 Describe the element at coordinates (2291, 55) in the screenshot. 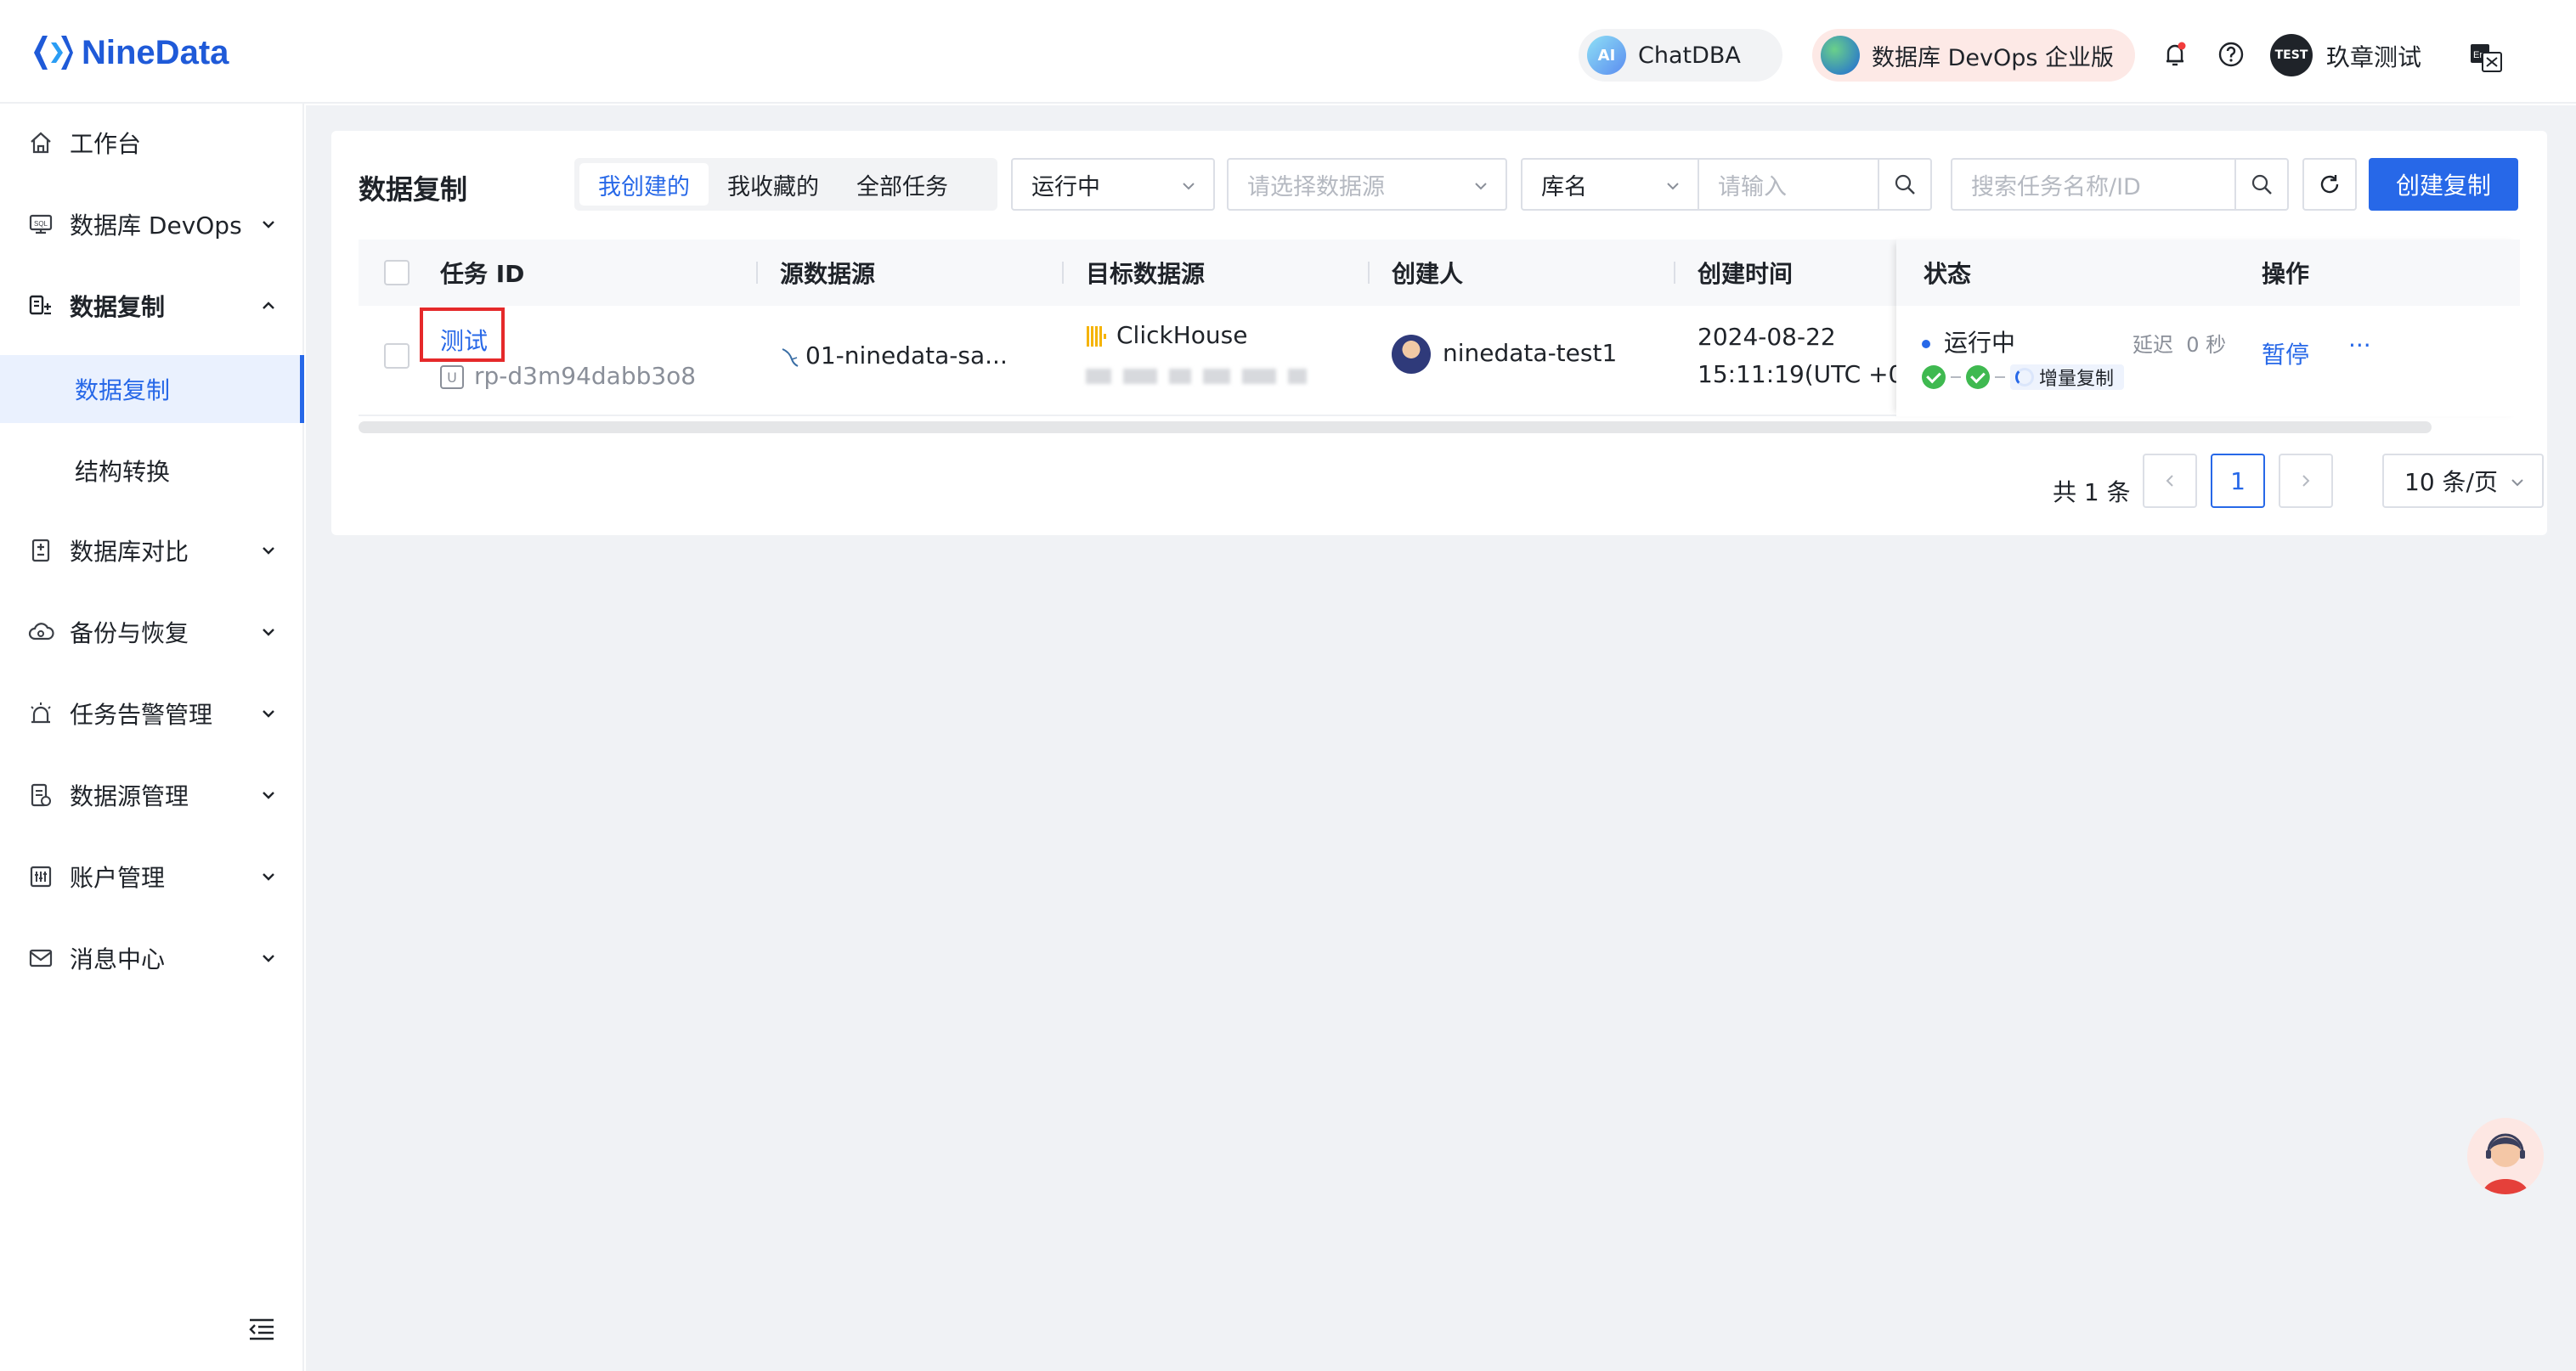

I see `user-avatar: TEST` at that location.